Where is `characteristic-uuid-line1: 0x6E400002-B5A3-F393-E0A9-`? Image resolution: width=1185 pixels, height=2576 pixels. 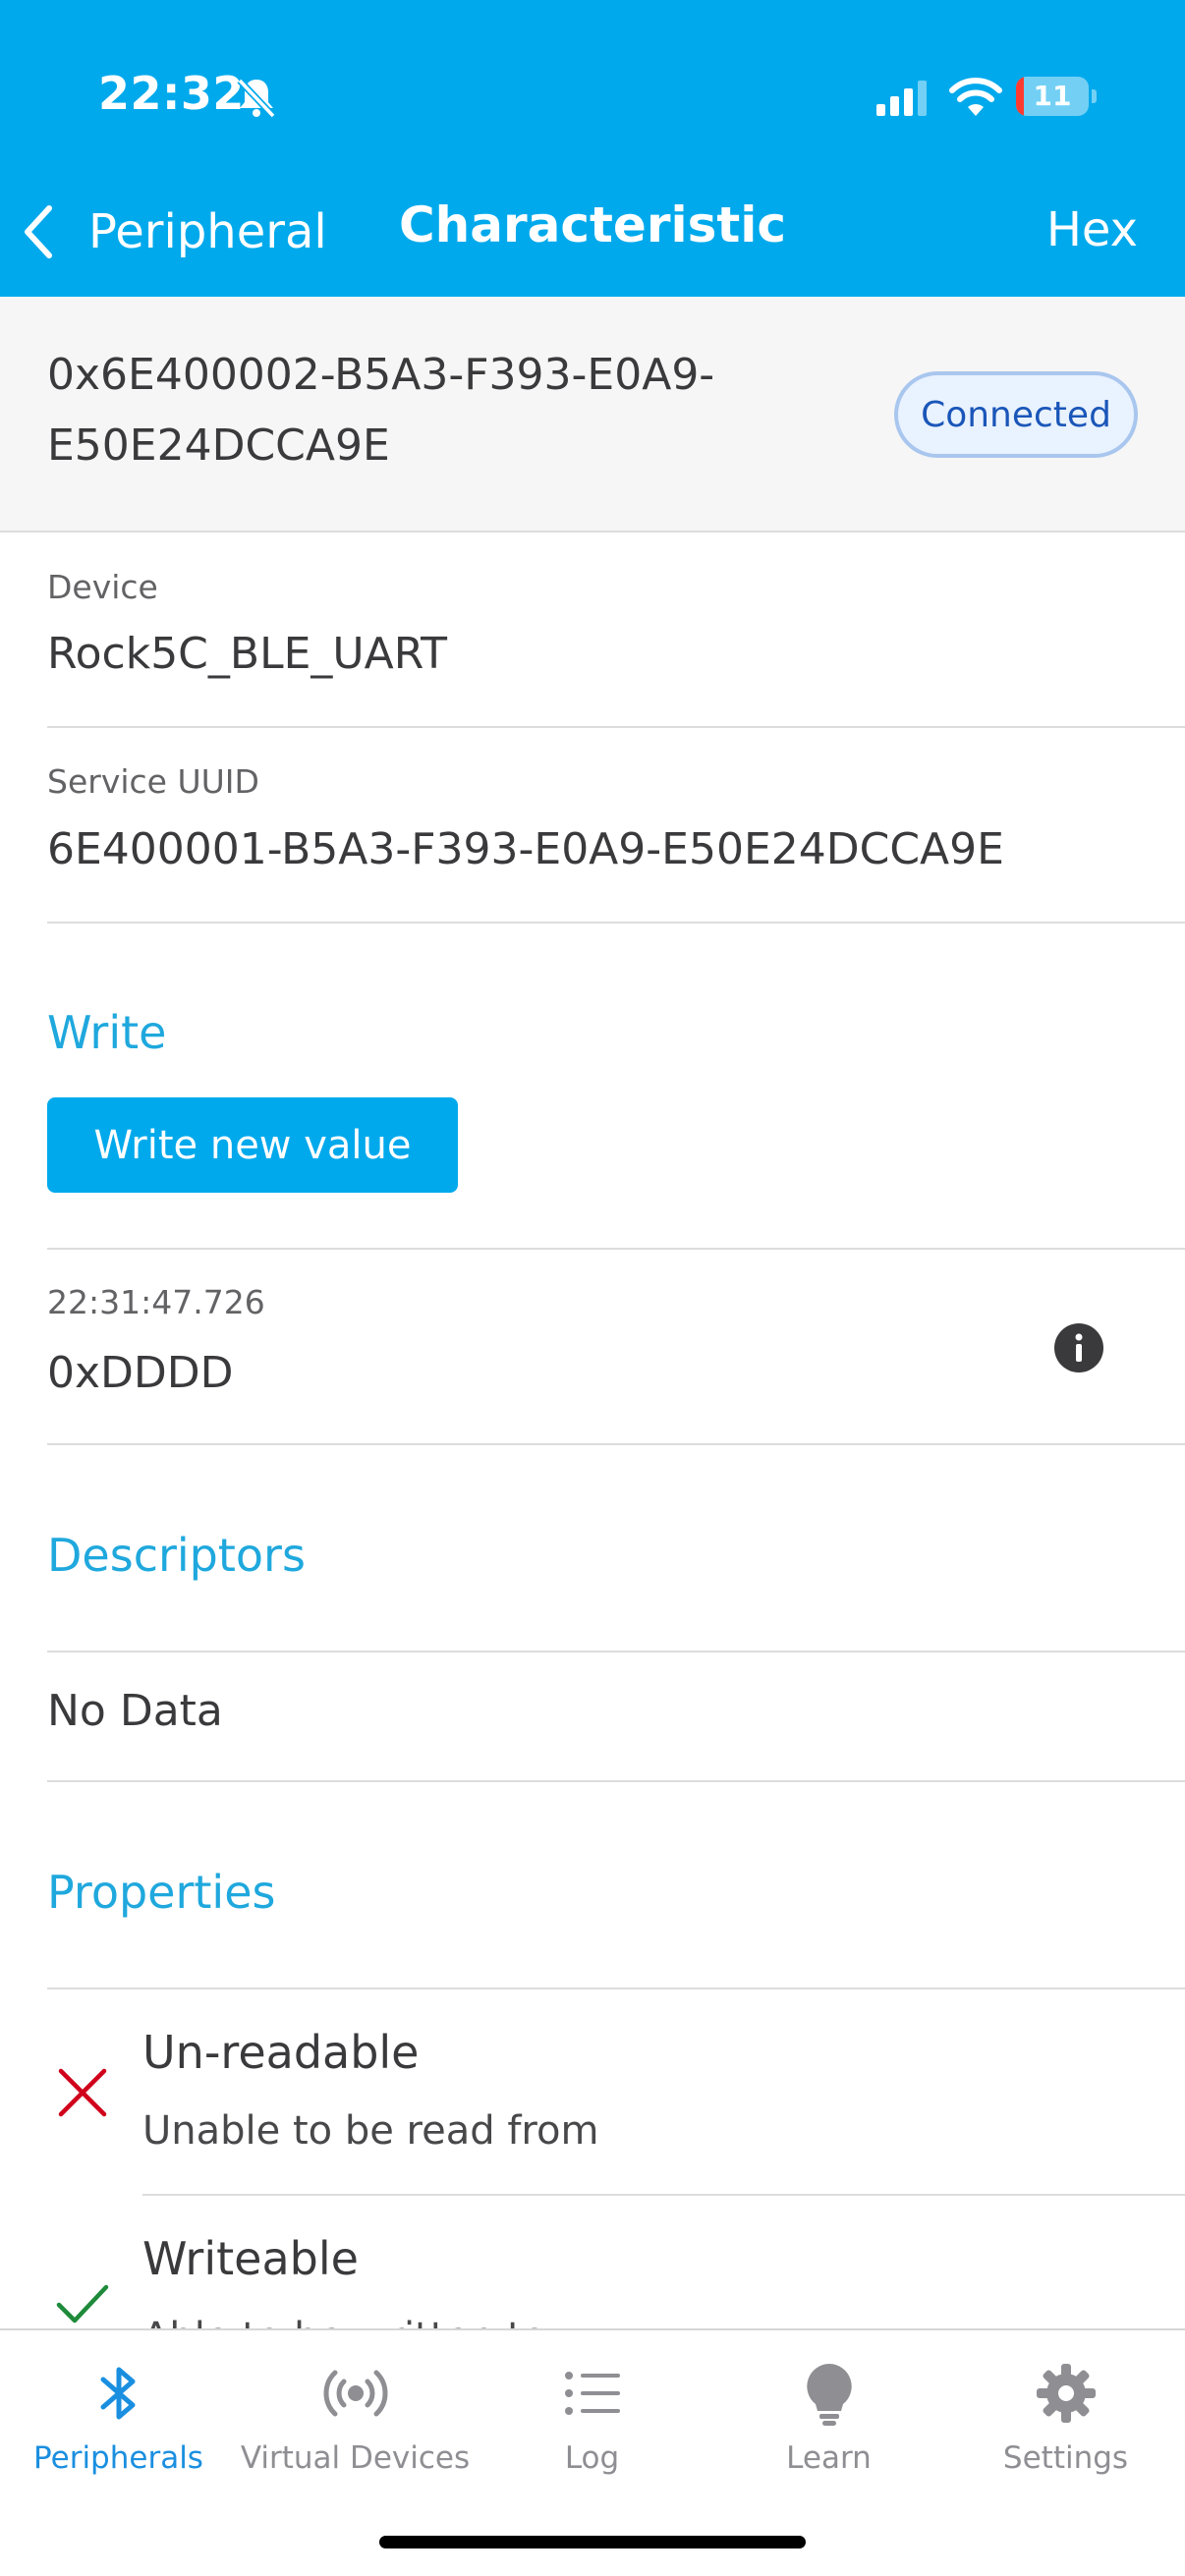 characteristic-uuid-line1: 0x6E400002-B5A3-F393-E0A9- is located at coordinates (381, 375).